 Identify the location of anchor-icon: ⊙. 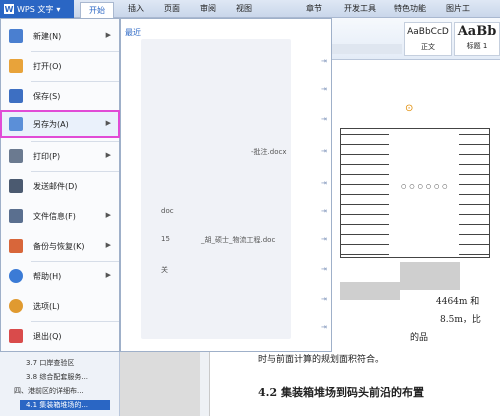
(409, 108).